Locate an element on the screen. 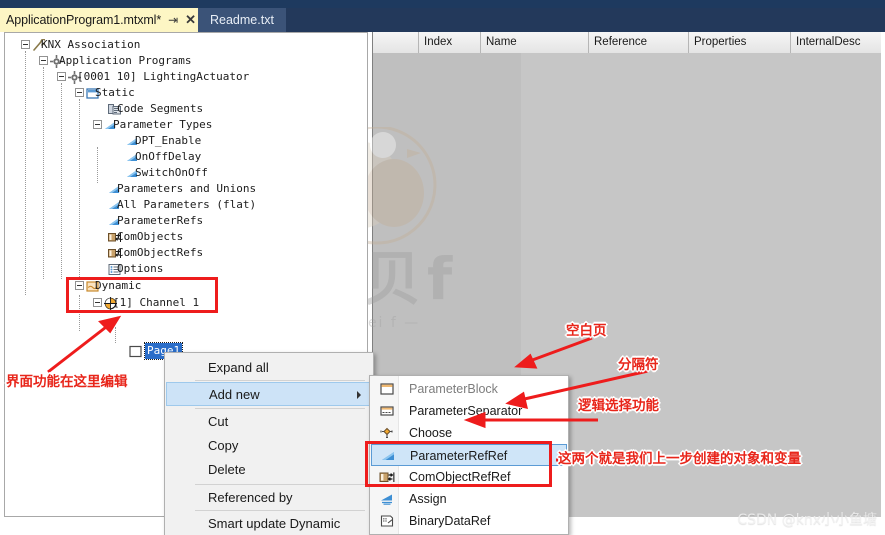  tree-node-label: ParameterRefs is located at coordinates (160, 220).